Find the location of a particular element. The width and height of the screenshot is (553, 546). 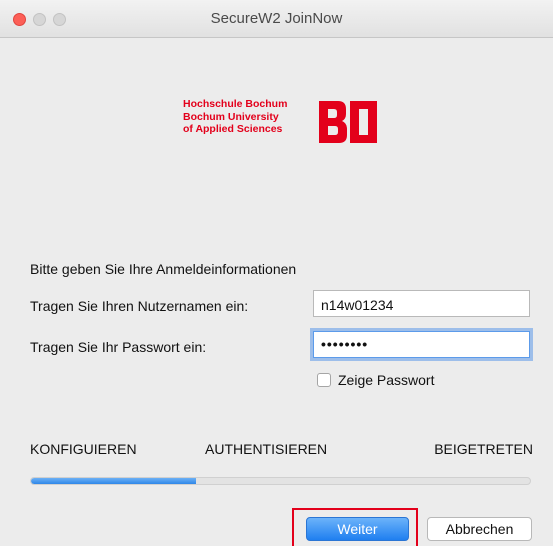

window-titlebar: SecureW2 JoinNow is located at coordinates (276, 19).